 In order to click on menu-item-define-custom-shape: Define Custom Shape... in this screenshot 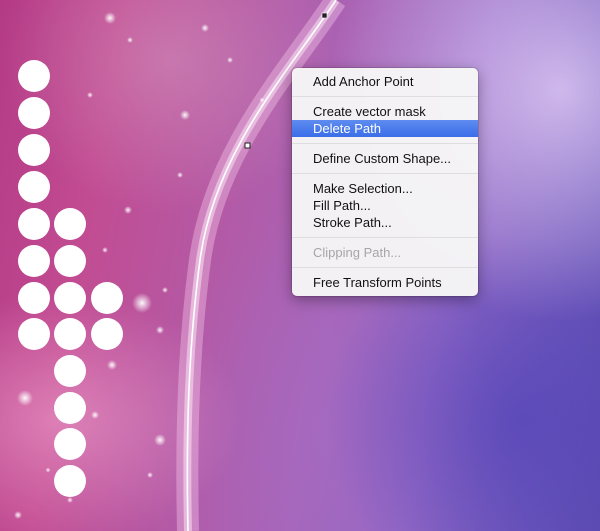, I will do `click(385, 158)`.